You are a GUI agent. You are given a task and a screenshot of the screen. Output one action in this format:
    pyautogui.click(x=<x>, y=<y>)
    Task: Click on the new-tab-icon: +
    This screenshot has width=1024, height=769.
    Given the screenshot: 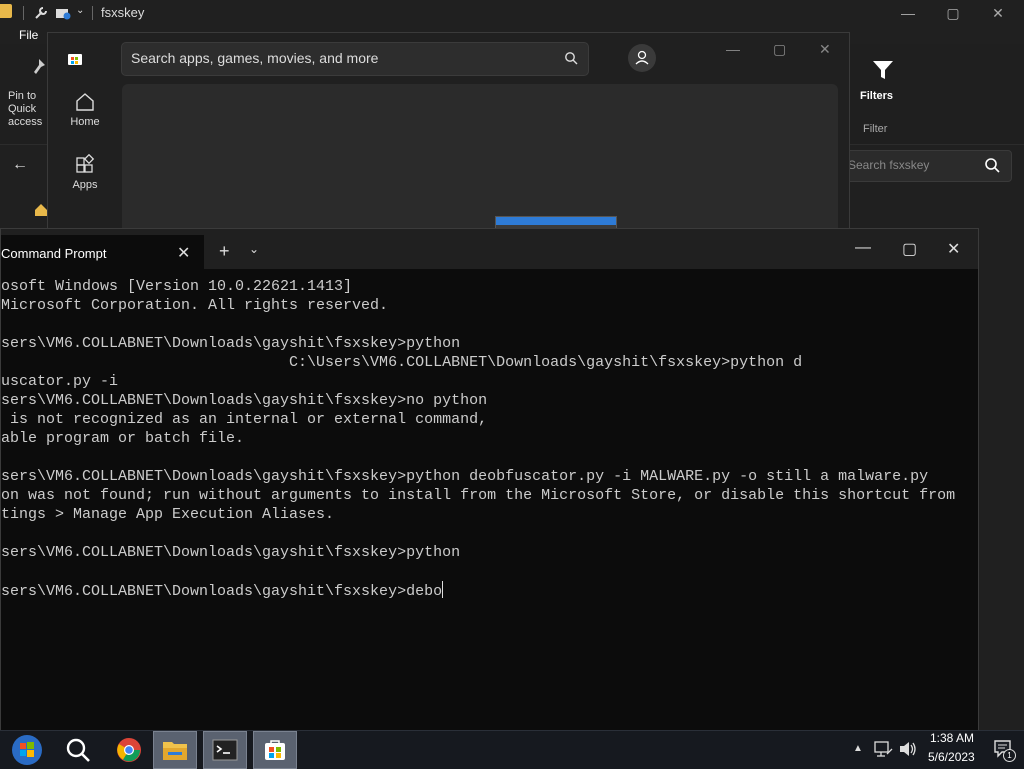 What is the action you would take?
    pyautogui.click(x=224, y=251)
    